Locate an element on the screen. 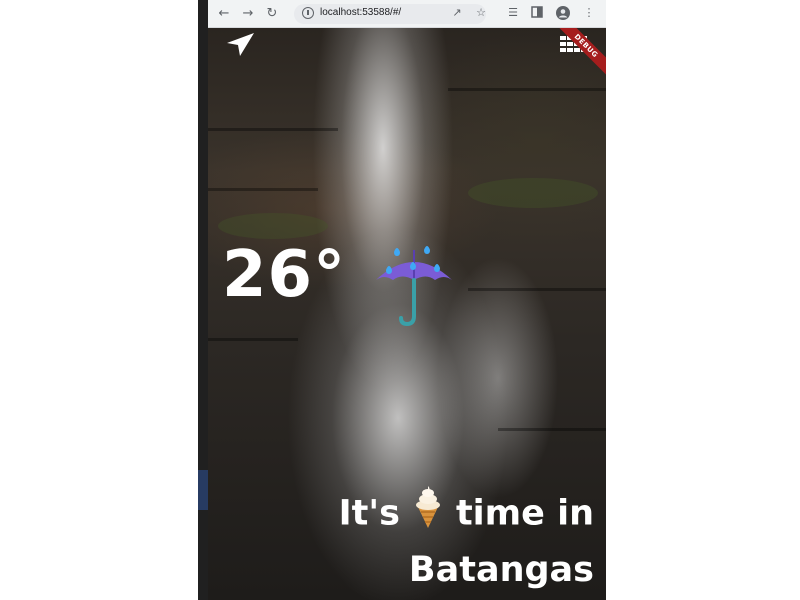 The width and height of the screenshot is (800, 600). location-name: Batangas is located at coordinates (501, 570).